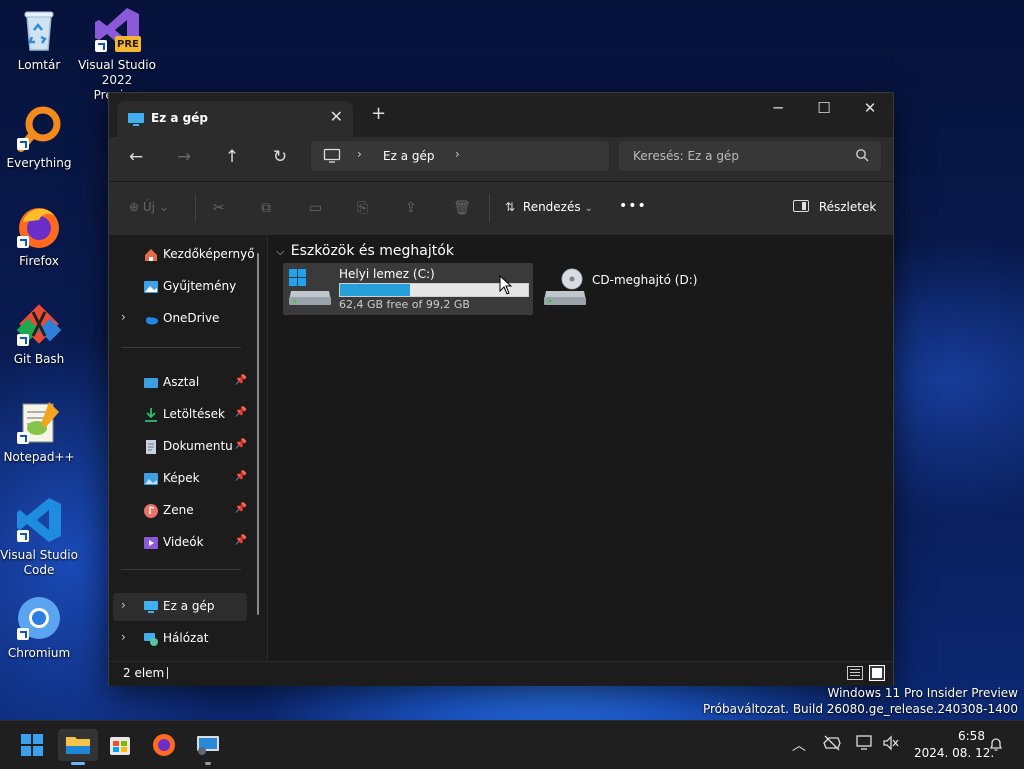 The width and height of the screenshot is (1024, 769). Describe the element at coordinates (847, 207) in the screenshot. I see `details-label: Részletek` at that location.